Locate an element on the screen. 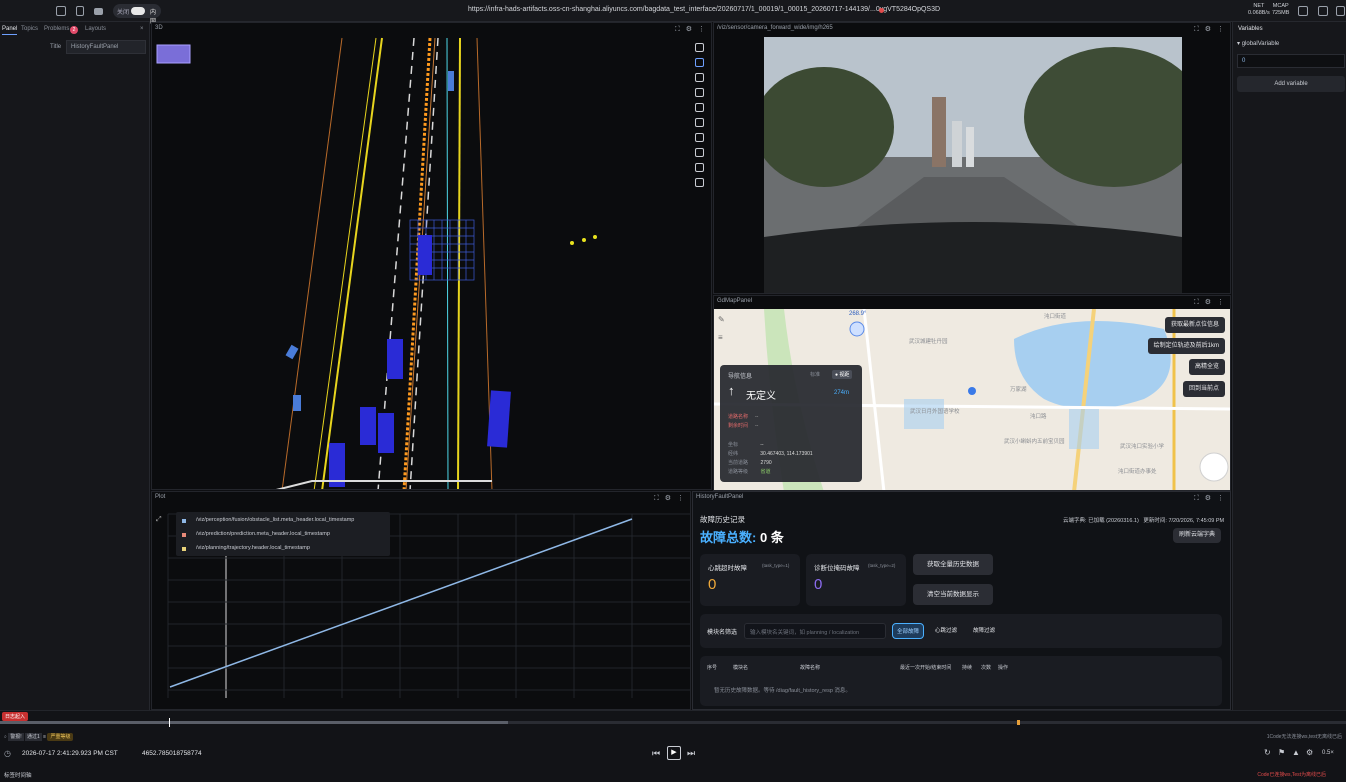 This screenshot has height=782, width=1346. select-tool-icon is located at coordinates (699, 47).